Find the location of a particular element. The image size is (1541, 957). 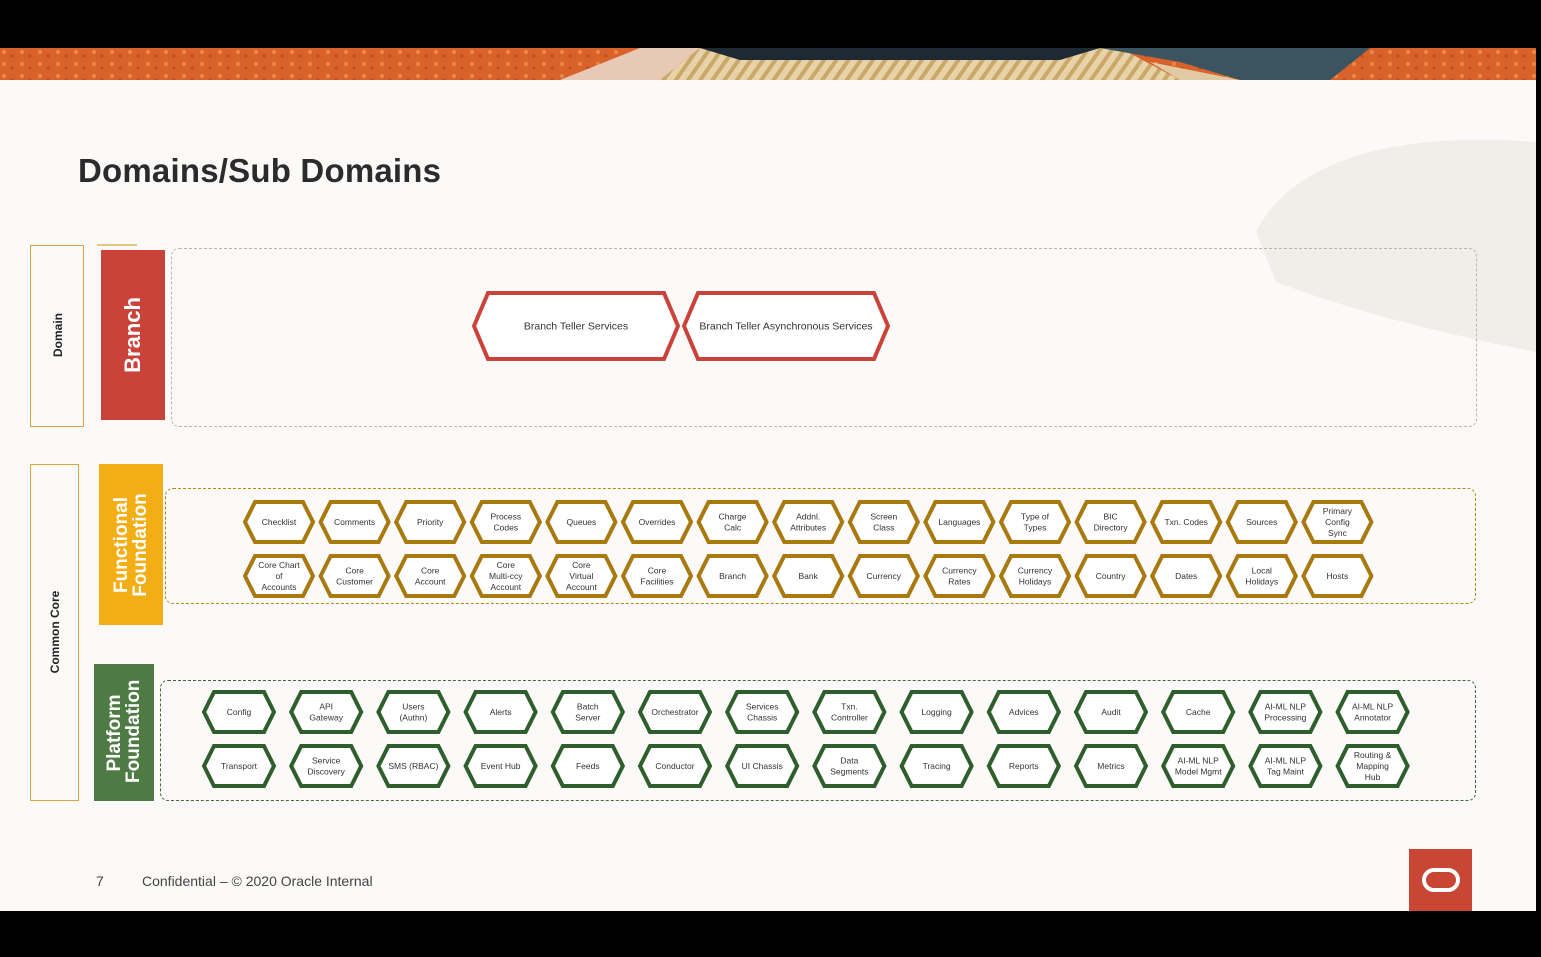

subdomain-functional-currency: Currency is located at coordinates (884, 576).